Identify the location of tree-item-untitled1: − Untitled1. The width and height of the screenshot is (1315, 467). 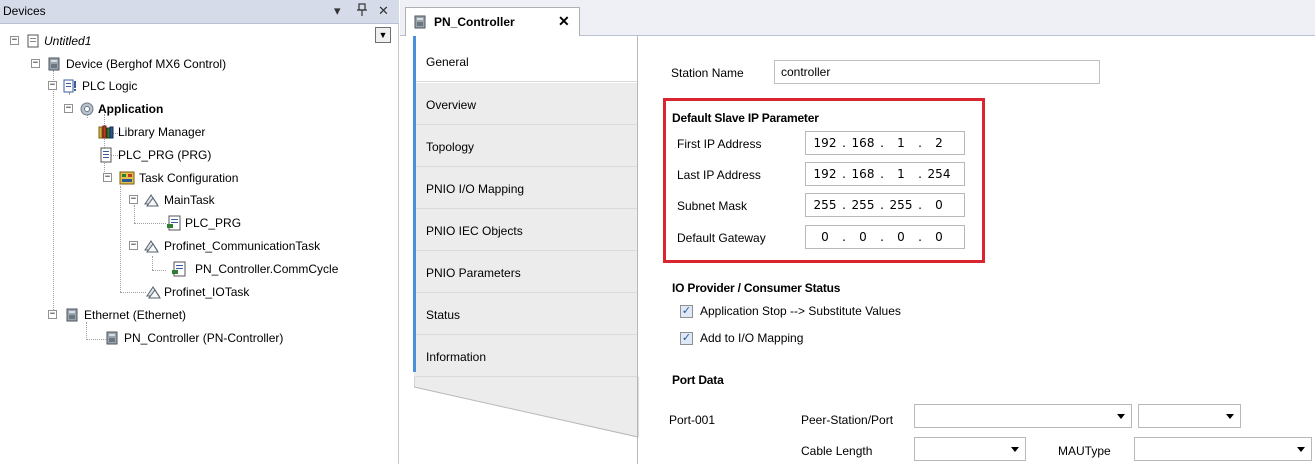
(190, 41).